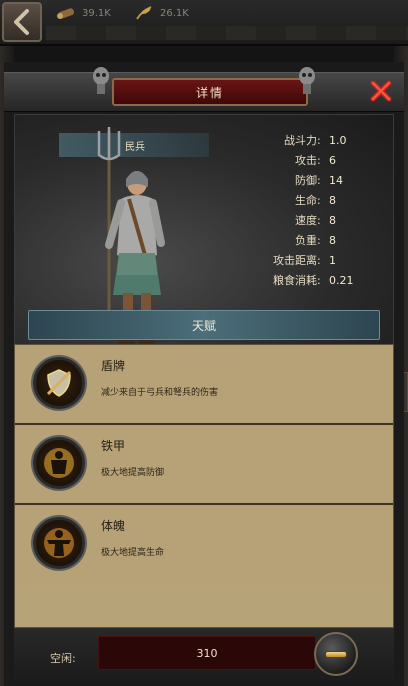  I want to click on stat-row: 生命:8, so click(328, 201).